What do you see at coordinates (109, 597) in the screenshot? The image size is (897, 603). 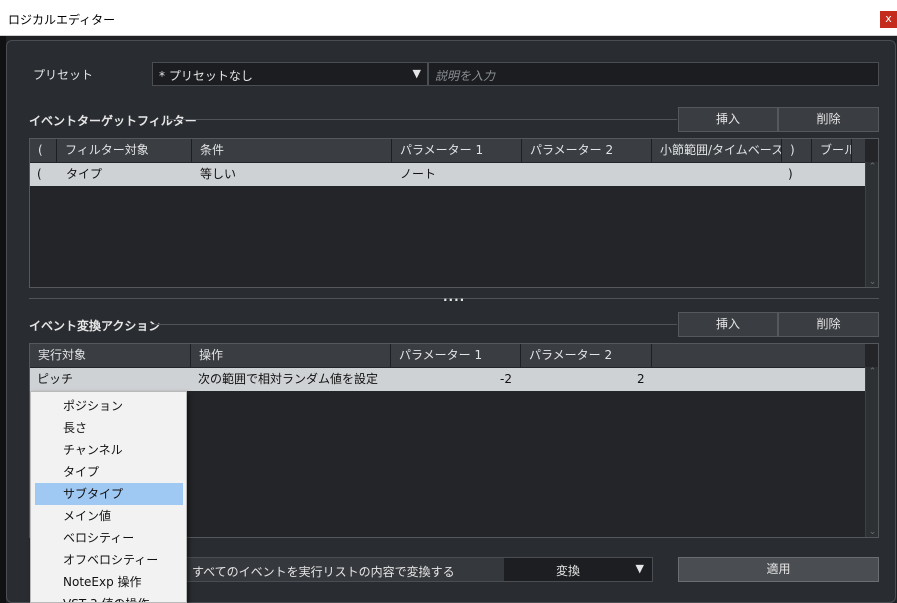 I see `menu-item: VST 3 値の操作` at bounding box center [109, 597].